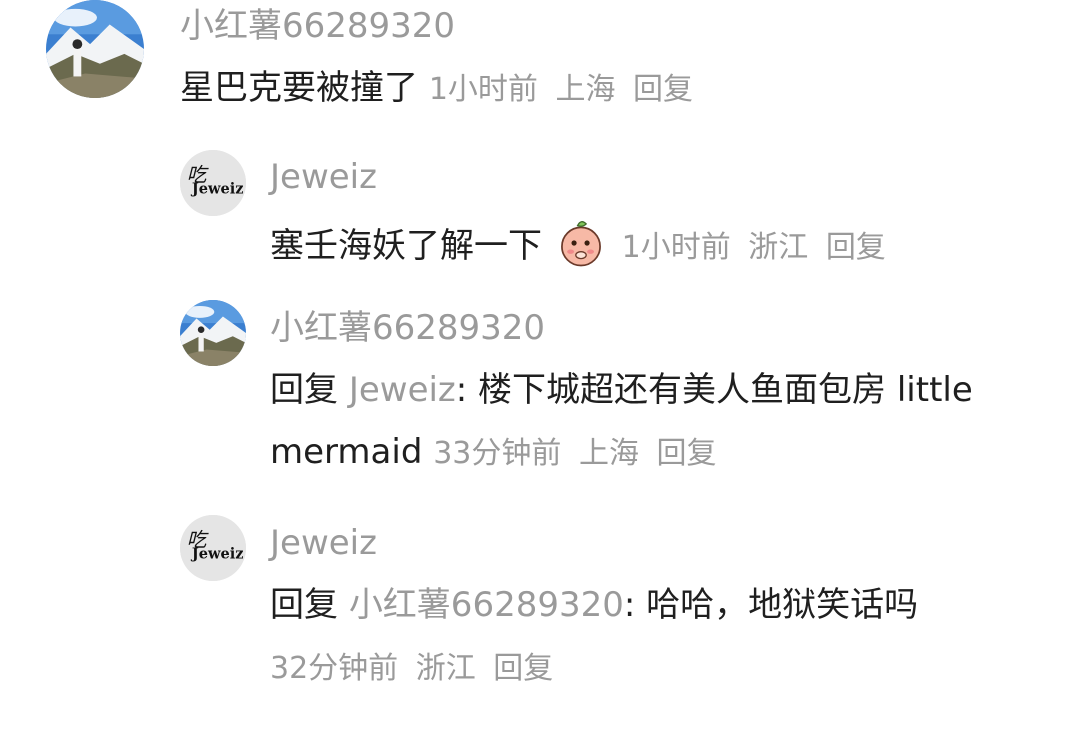 This screenshot has width=1080, height=729. Describe the element at coordinates (402, 390) in the screenshot. I see `mention-link: Jeweiz` at that location.